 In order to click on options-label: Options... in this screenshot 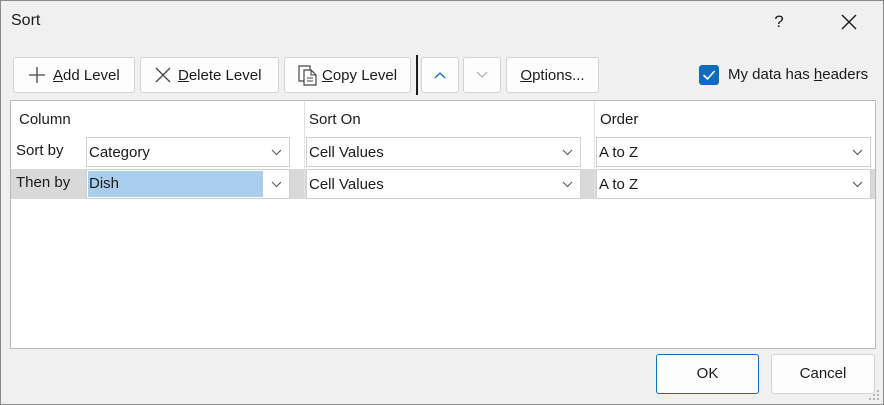, I will do `click(552, 75)`.